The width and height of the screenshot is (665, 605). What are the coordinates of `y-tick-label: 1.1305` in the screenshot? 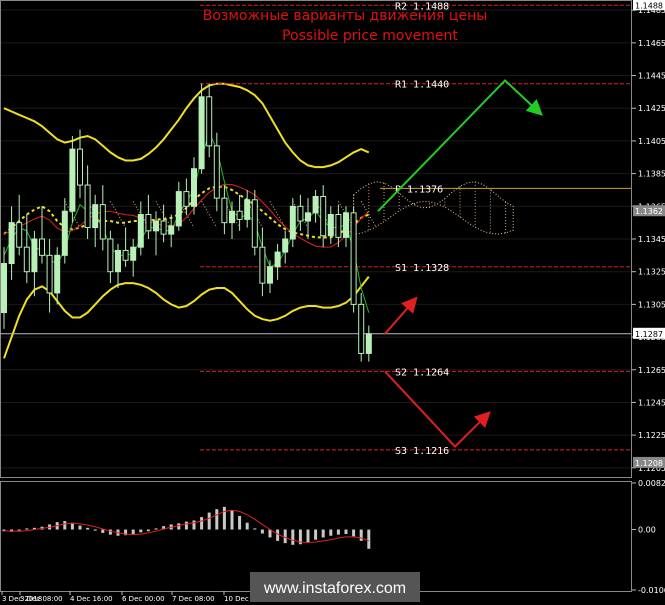 It's located at (651, 304).